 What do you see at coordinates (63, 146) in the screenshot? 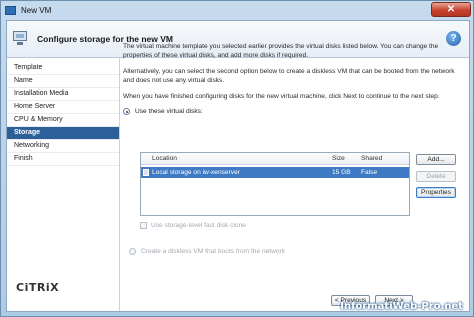
I see `sidebar-item-networking: Networking` at bounding box center [63, 146].